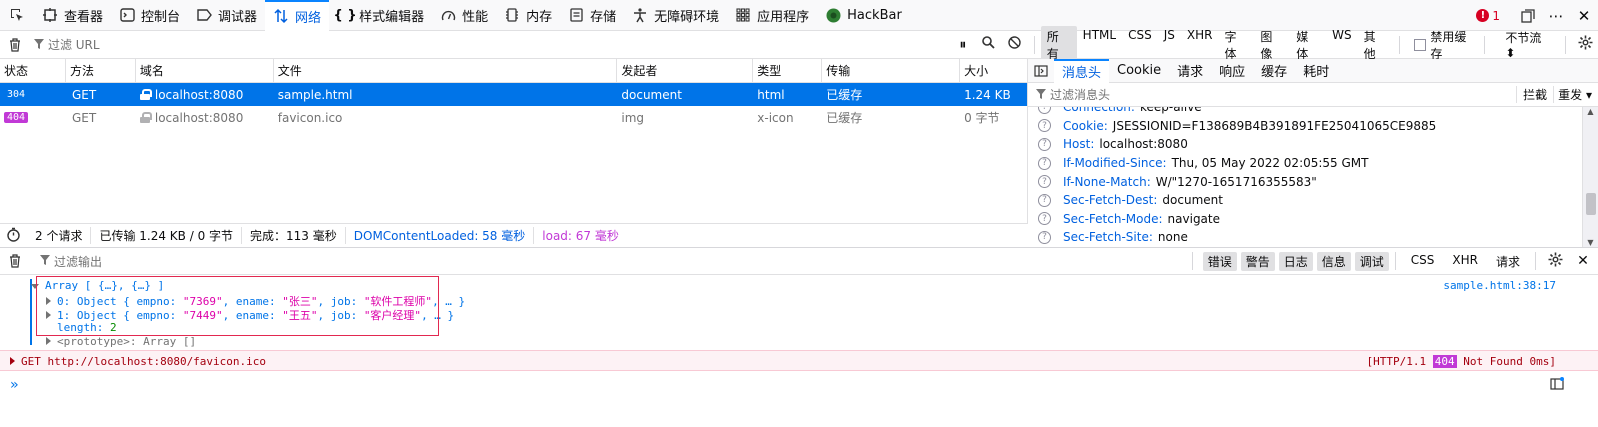  I want to click on column-type: 类型, so click(788, 70).